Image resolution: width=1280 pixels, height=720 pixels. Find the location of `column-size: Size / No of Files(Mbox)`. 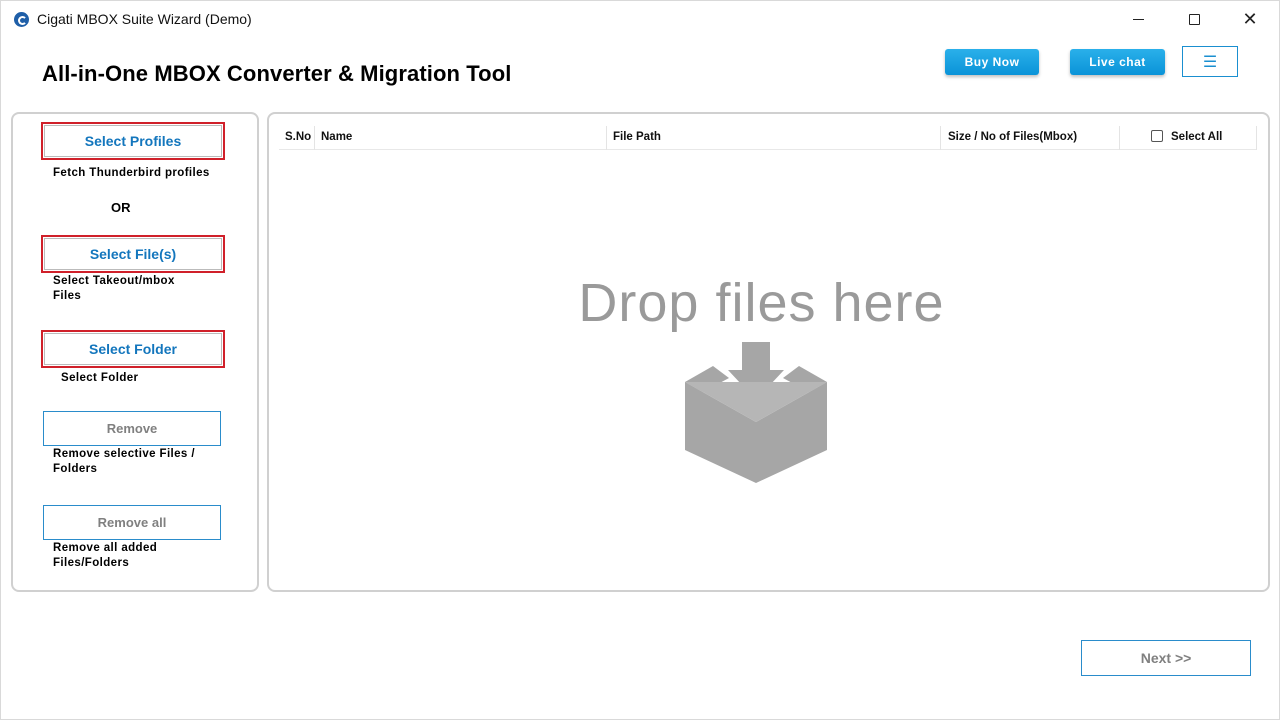

column-size: Size / No of Files(Mbox) is located at coordinates (1013, 137).